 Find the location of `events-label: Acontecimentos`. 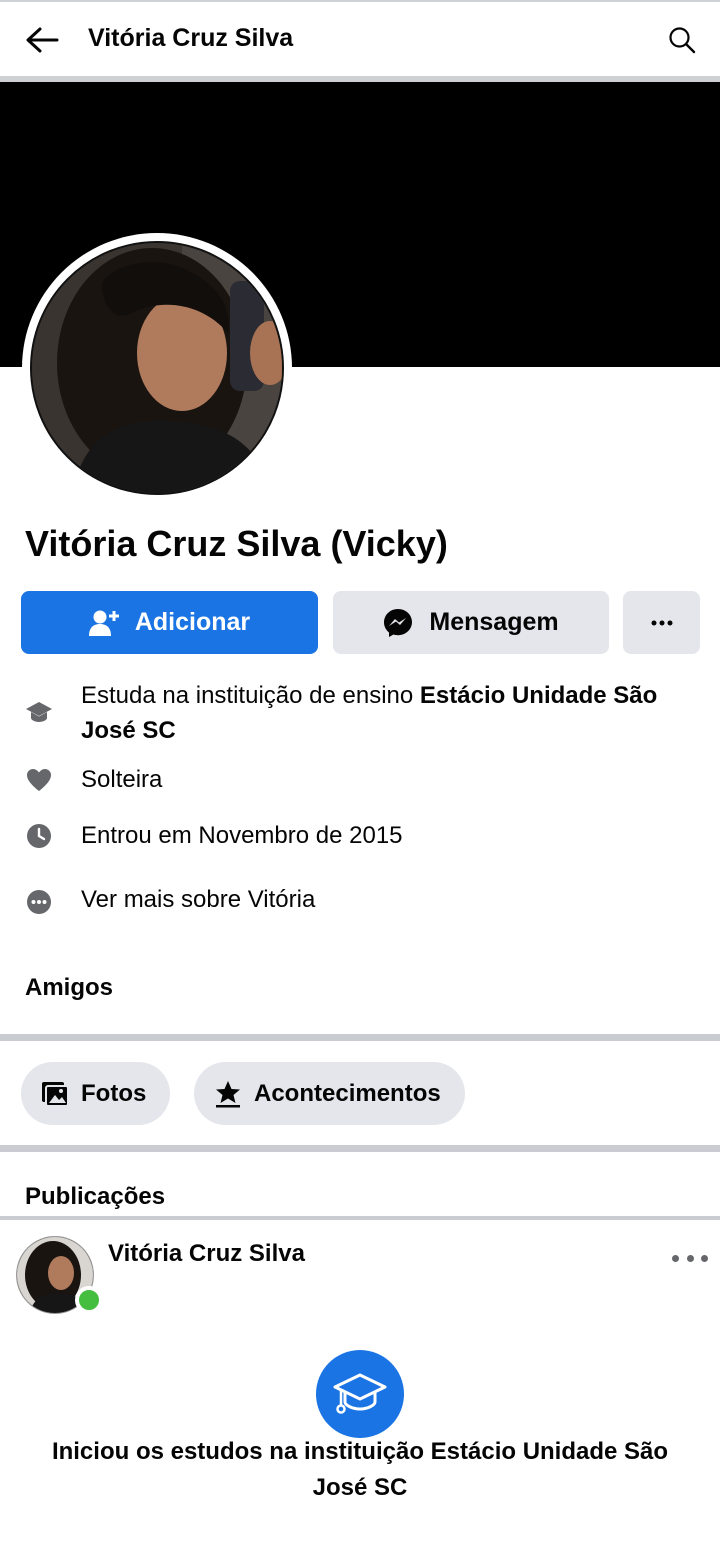

events-label: Acontecimentos is located at coordinates (347, 1093).